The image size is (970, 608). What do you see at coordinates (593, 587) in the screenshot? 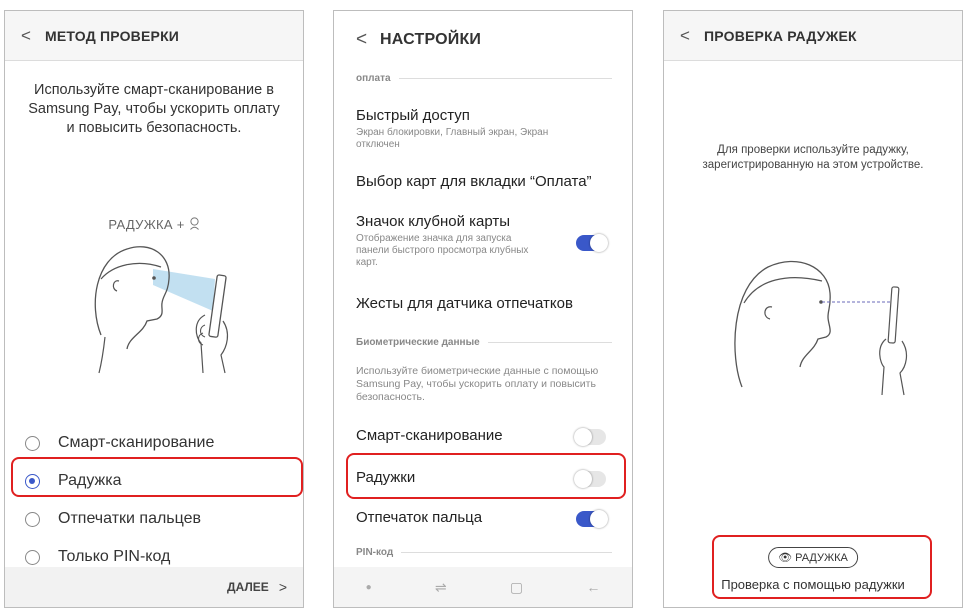
I see `back-nav-icon: ←` at bounding box center [593, 587].